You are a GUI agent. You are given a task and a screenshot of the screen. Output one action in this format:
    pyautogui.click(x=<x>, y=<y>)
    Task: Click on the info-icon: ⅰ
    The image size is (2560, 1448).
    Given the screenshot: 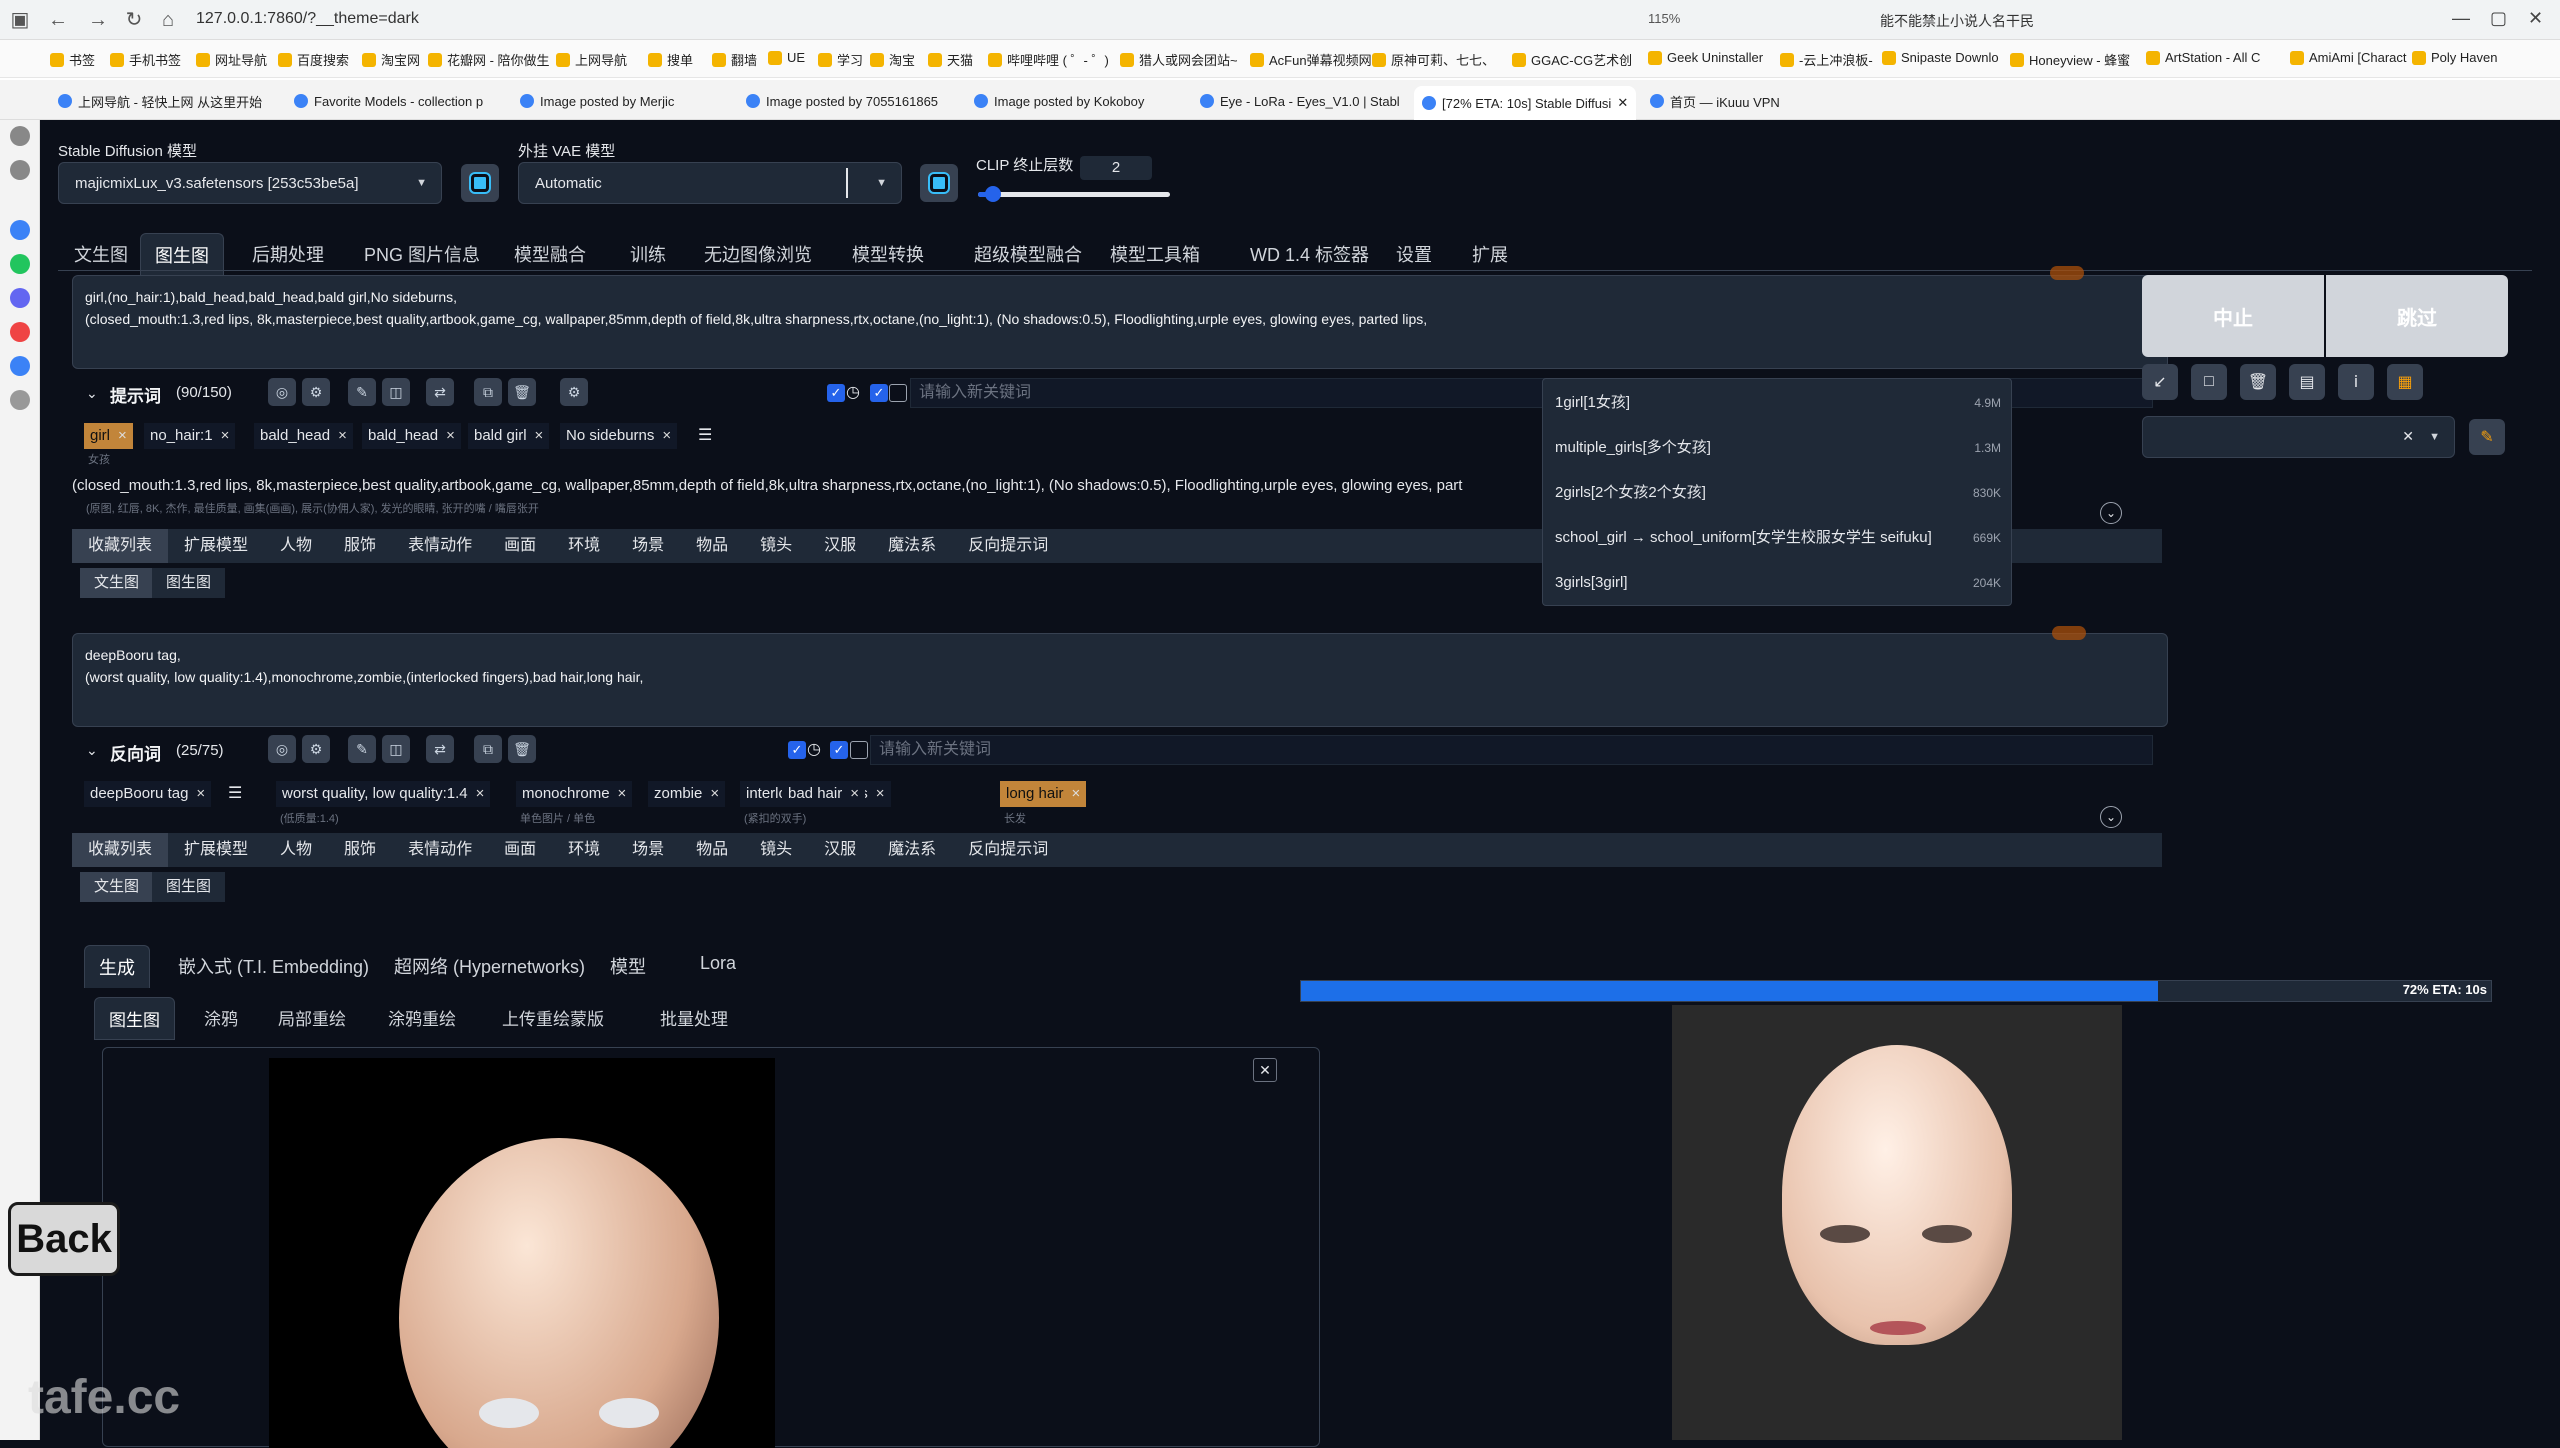 What is the action you would take?
    pyautogui.click(x=2356, y=382)
    